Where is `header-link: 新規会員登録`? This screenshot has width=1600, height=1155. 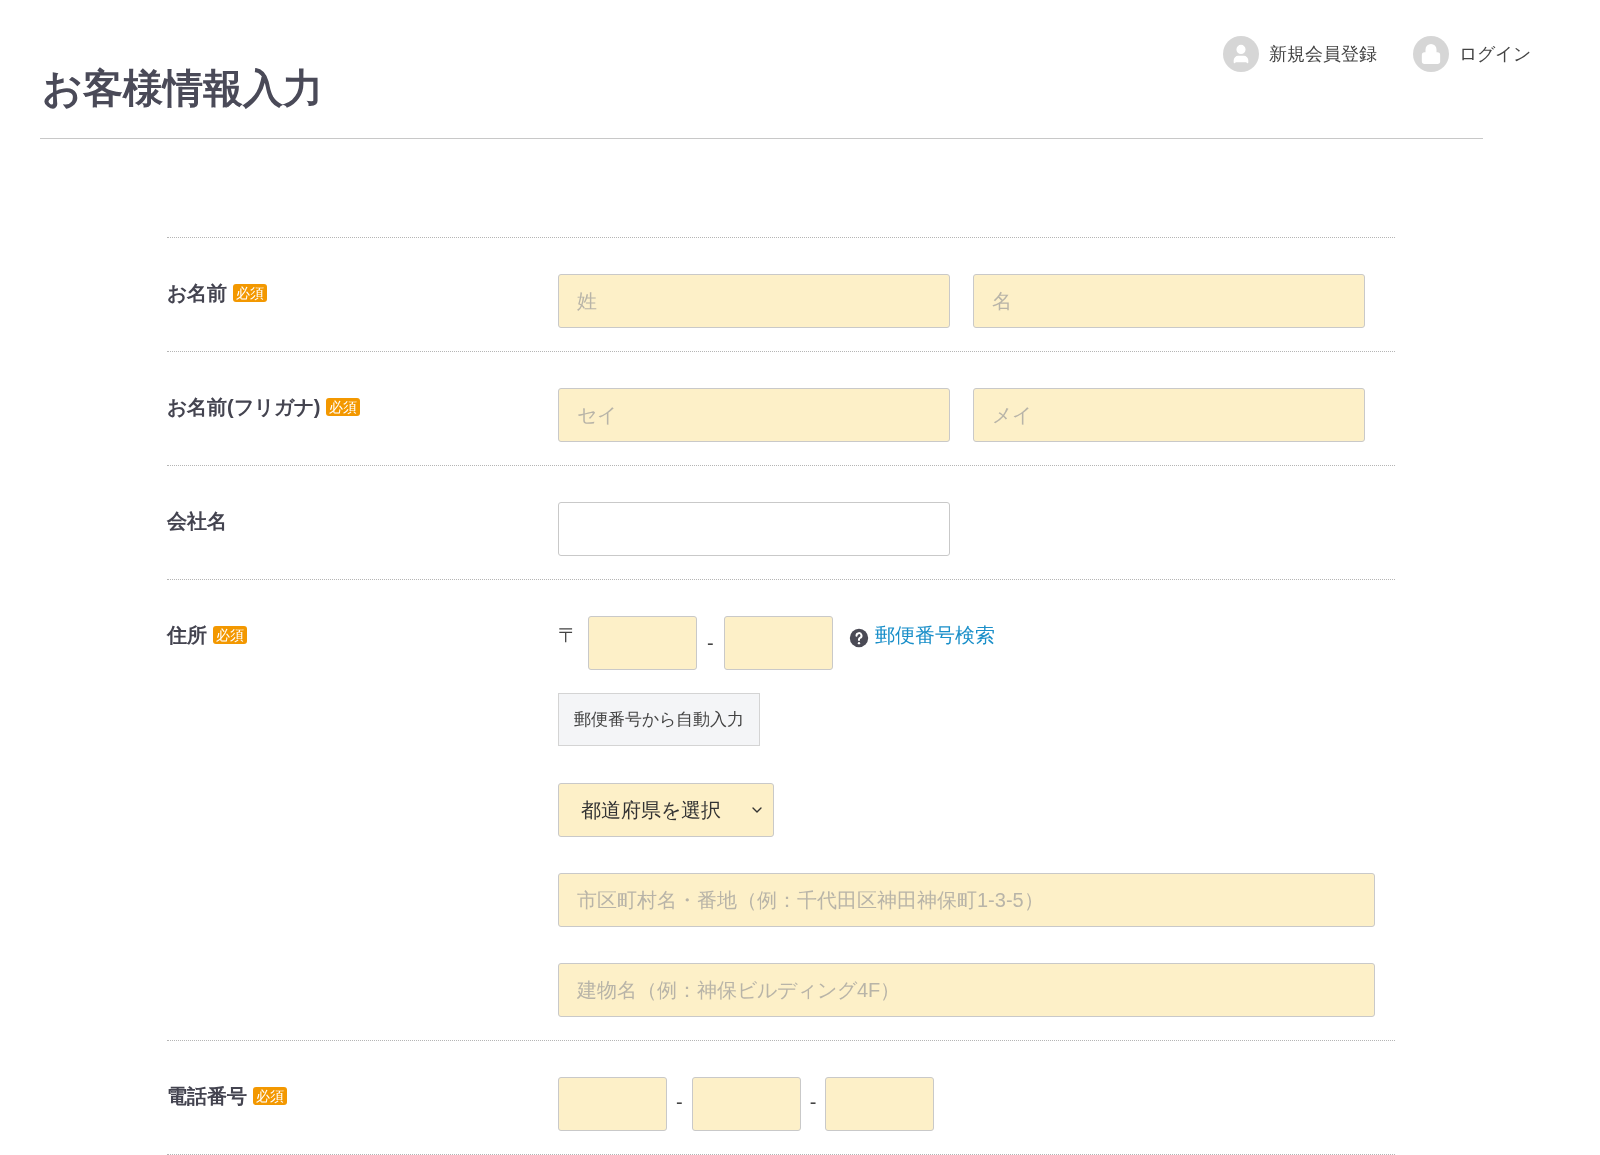 header-link: 新規会員登録 is located at coordinates (1300, 54).